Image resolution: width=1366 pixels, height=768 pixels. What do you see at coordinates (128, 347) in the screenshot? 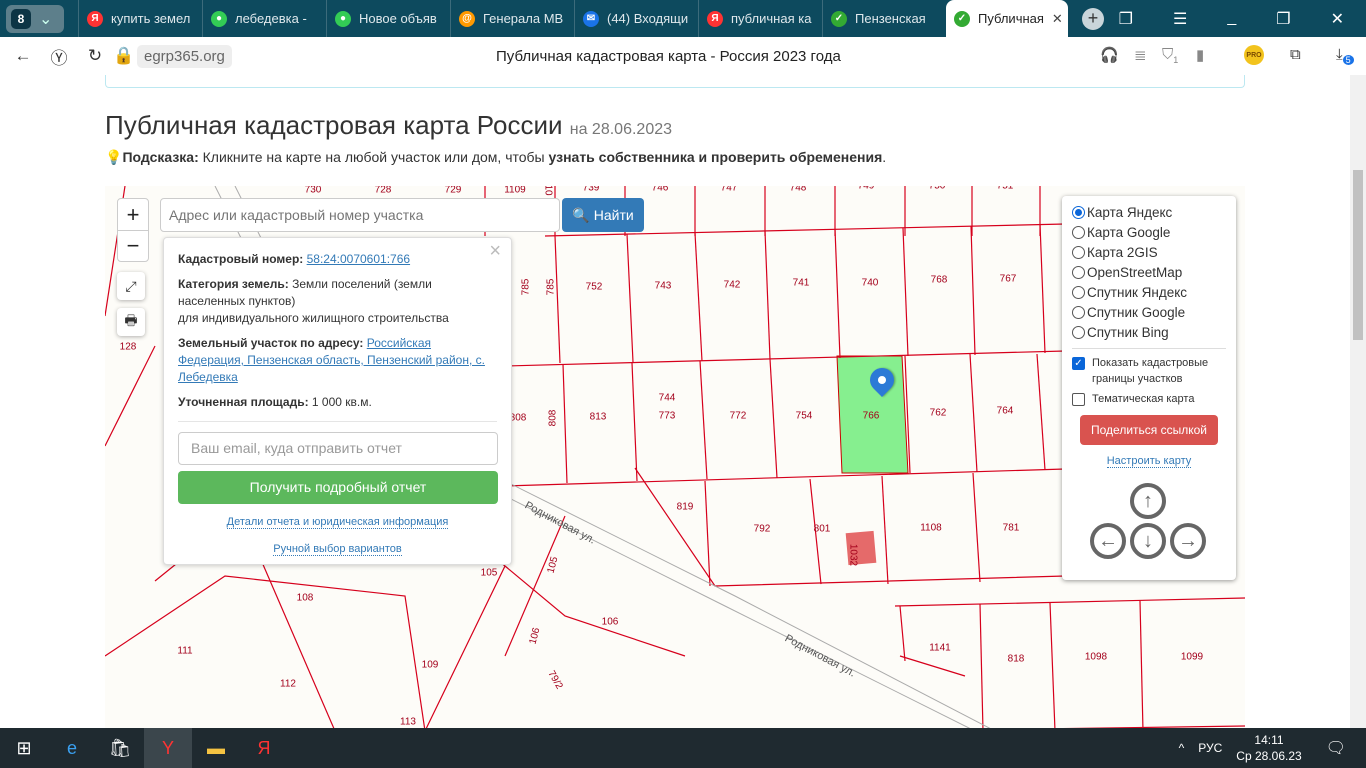
I see `parcel-label: 128` at bounding box center [128, 347].